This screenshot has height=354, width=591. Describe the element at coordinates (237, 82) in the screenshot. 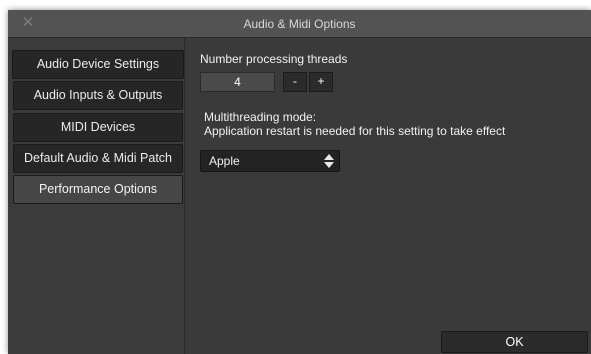

I see `threads-value-field: 4` at that location.